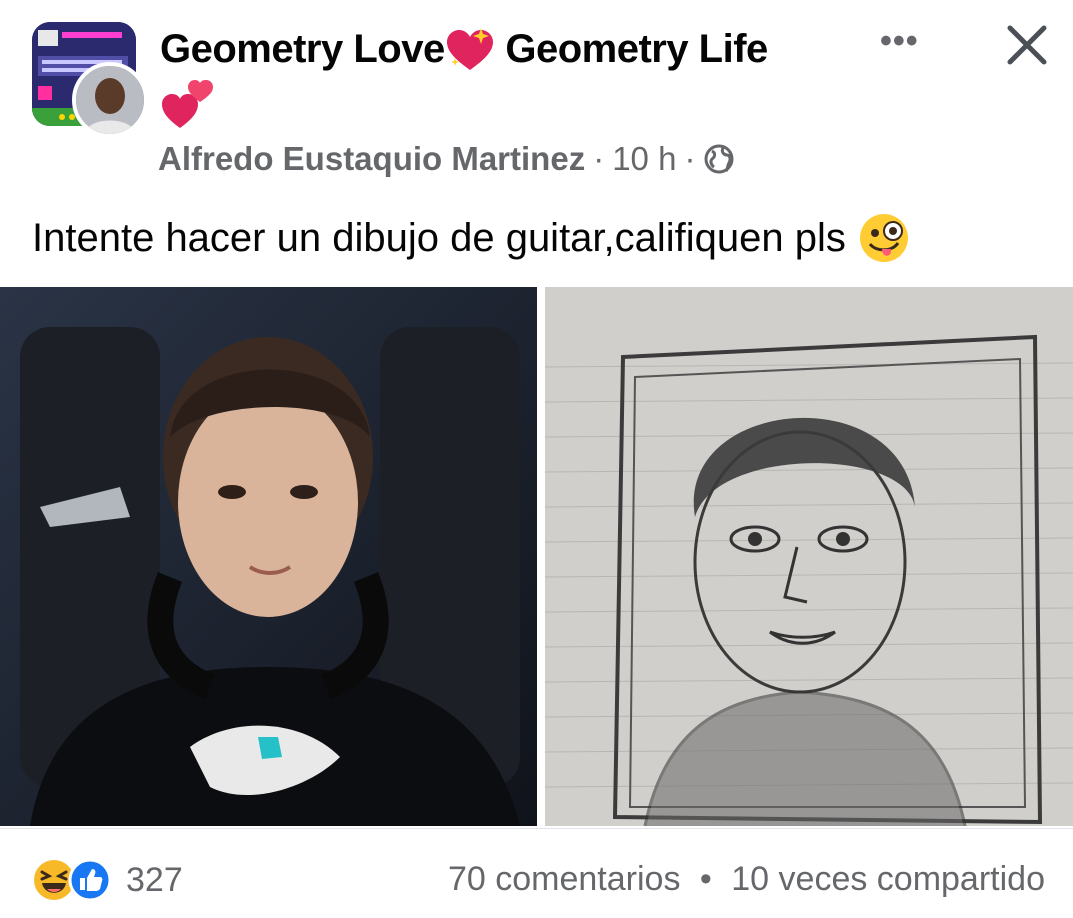 Image resolution: width=1073 pixels, height=918 pixels. I want to click on close-icon, so click(1027, 45).